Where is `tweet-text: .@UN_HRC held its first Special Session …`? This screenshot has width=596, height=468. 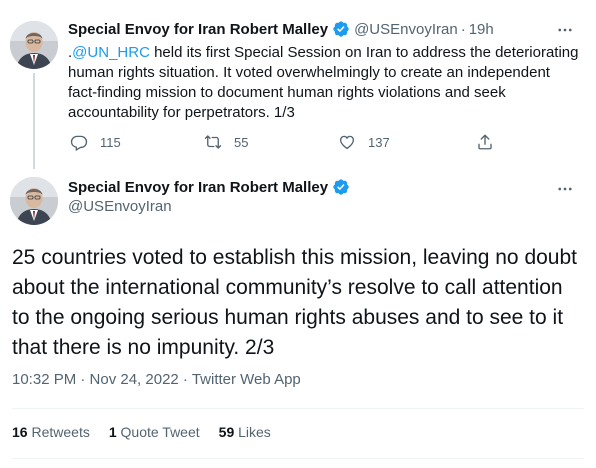
tweet-text: .@UN_HRC held its first Special Session … is located at coordinates (325, 83).